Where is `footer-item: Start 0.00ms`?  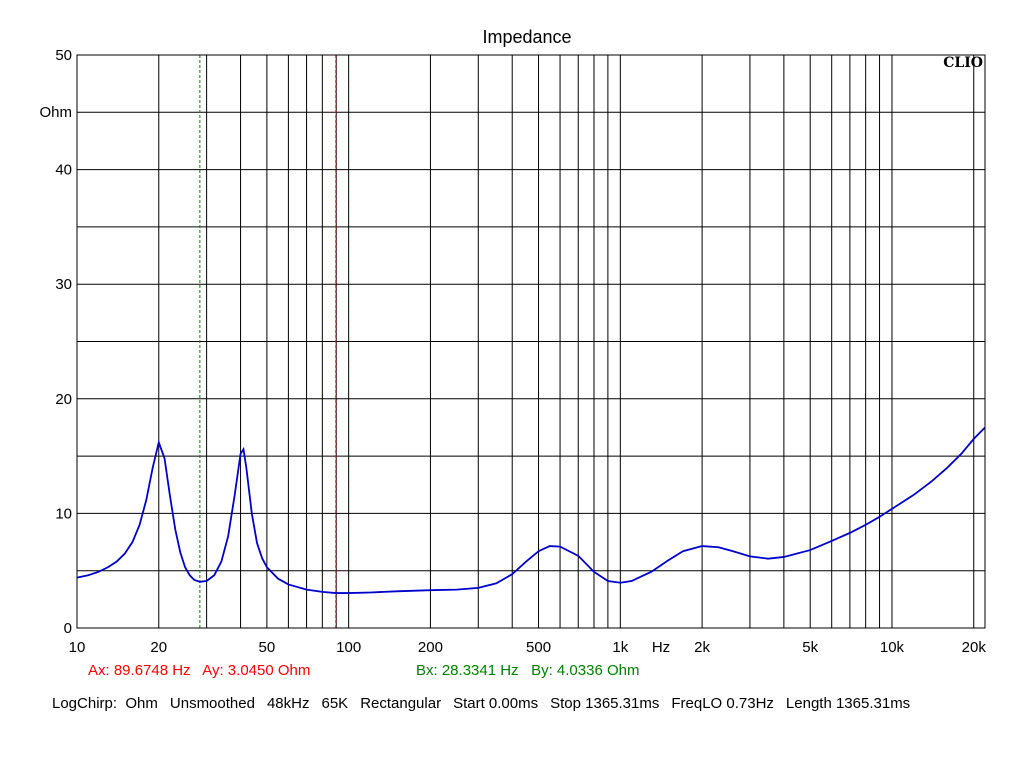 footer-item: Start 0.00ms is located at coordinates (496, 703).